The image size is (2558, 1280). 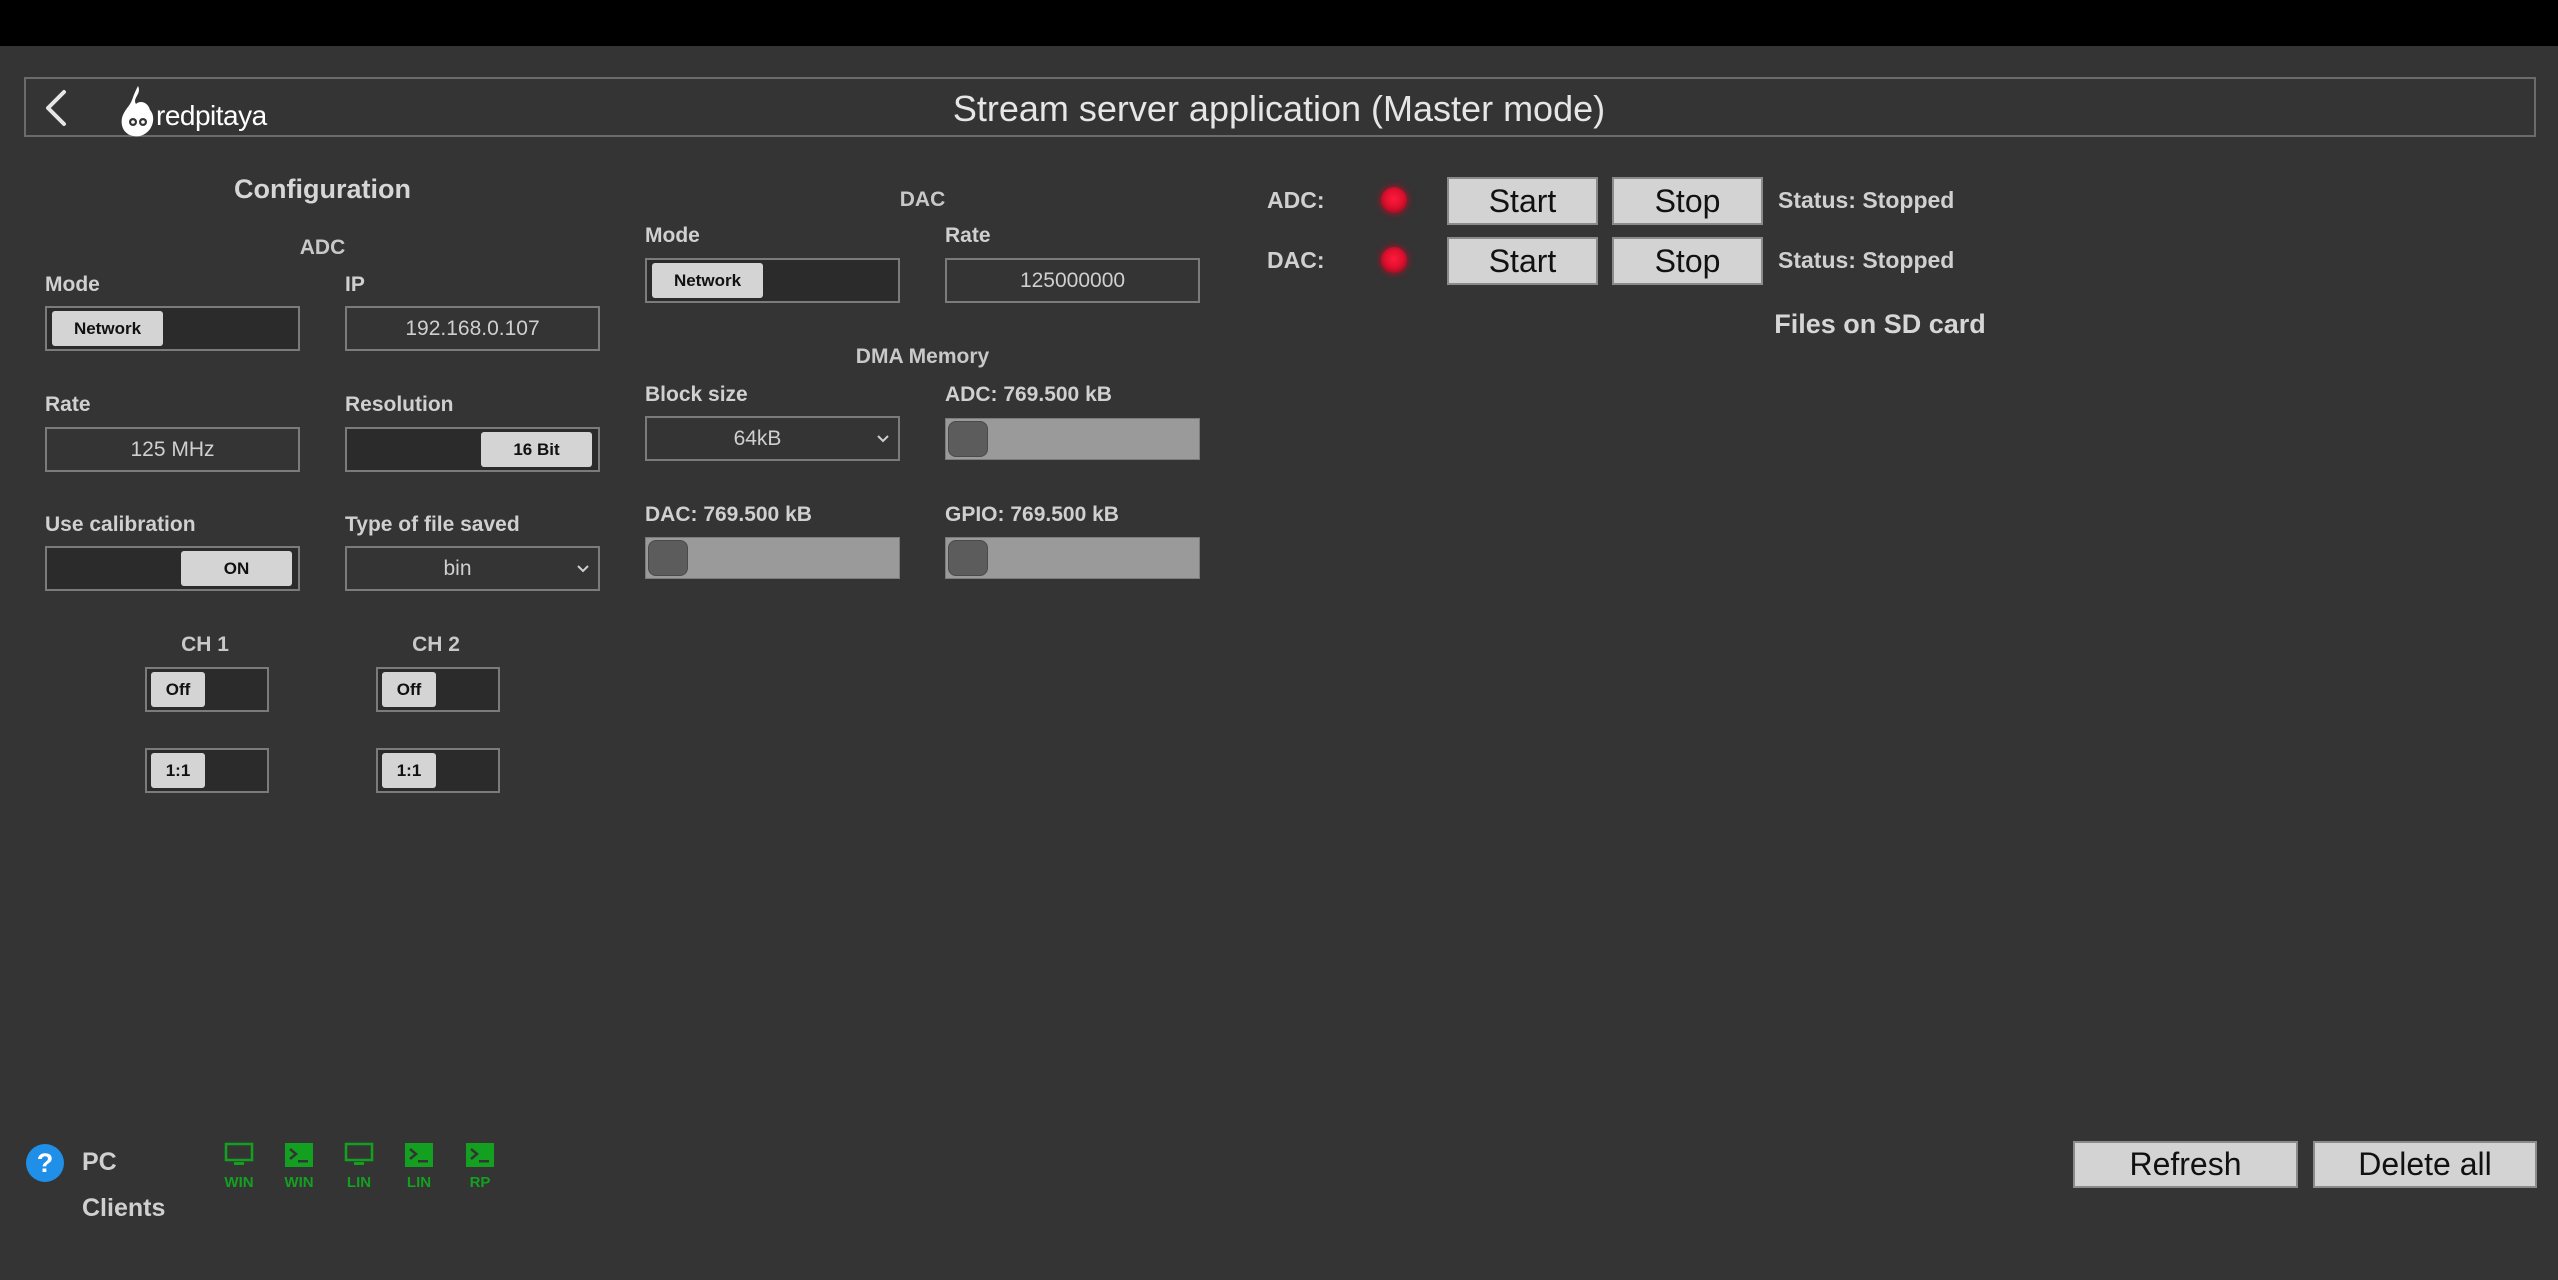 What do you see at coordinates (772, 558) in the screenshot?
I see `dma-dac-slider` at bounding box center [772, 558].